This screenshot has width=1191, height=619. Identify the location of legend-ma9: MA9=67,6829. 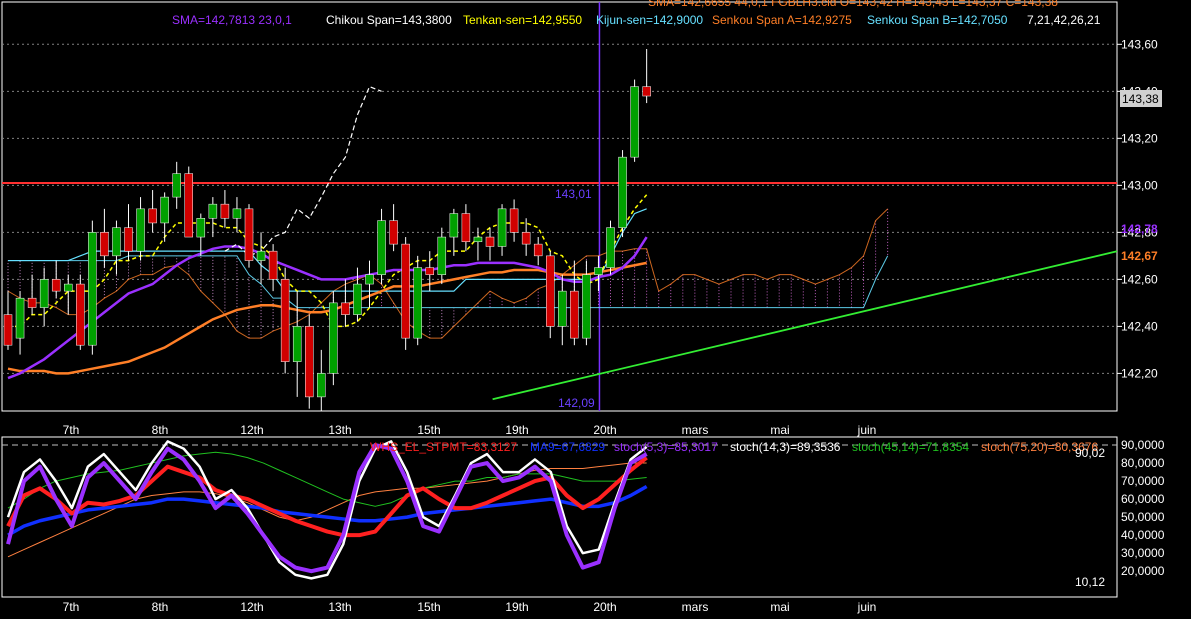
(567, 447).